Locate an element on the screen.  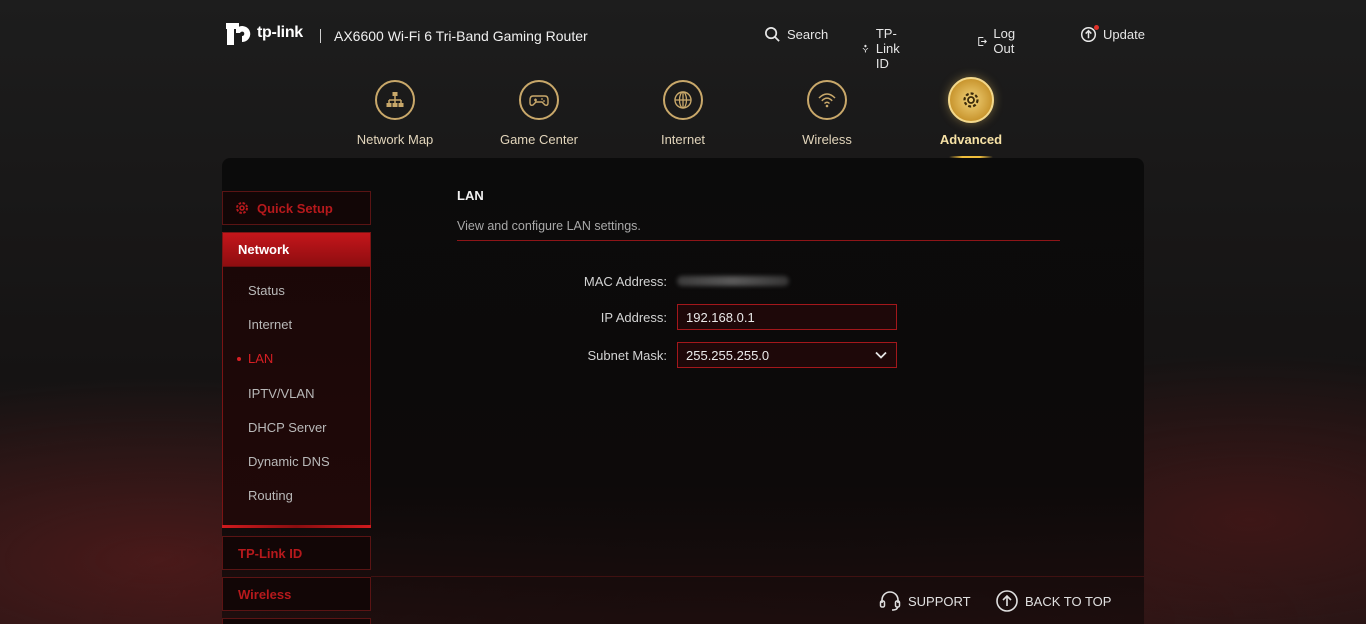
logout-link: Log Out is located at coordinates (999, 41).